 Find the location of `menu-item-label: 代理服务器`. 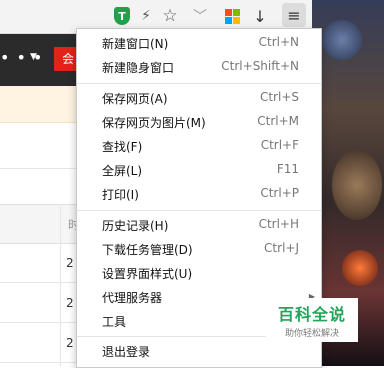

menu-item-label: 代理服务器 is located at coordinates (132, 298).